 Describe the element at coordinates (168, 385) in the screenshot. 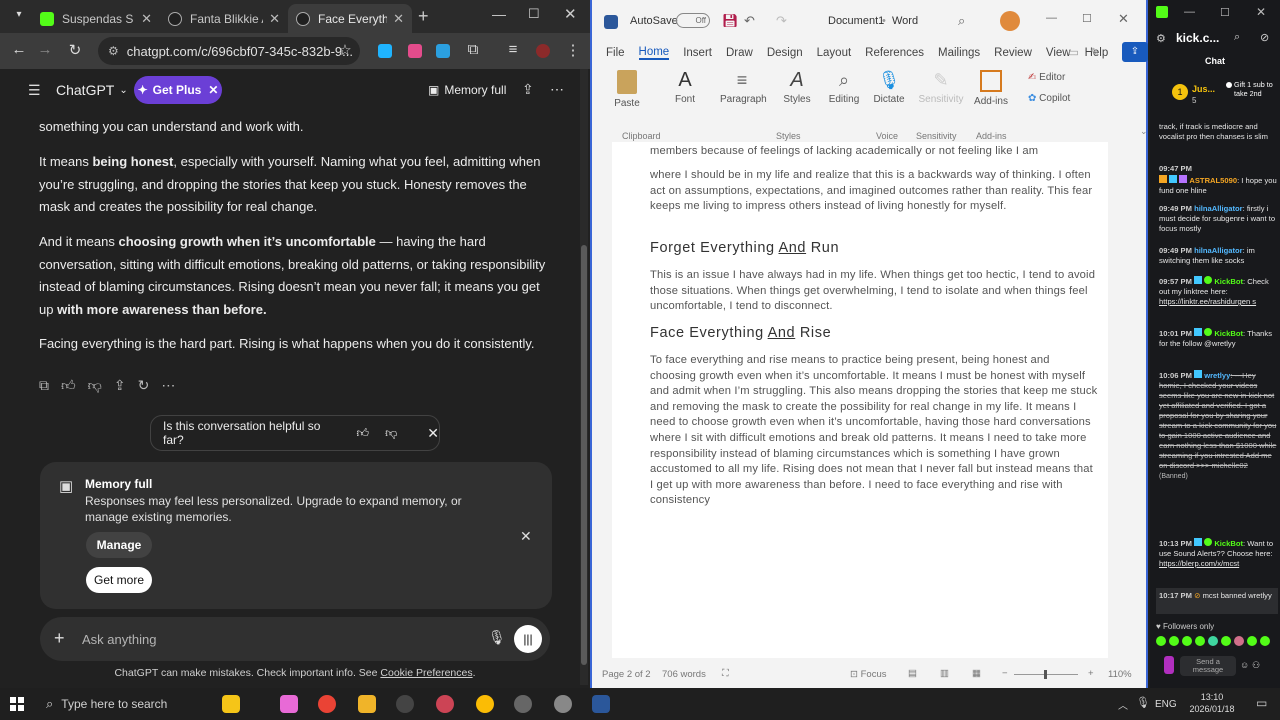

I see `more-icon: ⋯` at that location.